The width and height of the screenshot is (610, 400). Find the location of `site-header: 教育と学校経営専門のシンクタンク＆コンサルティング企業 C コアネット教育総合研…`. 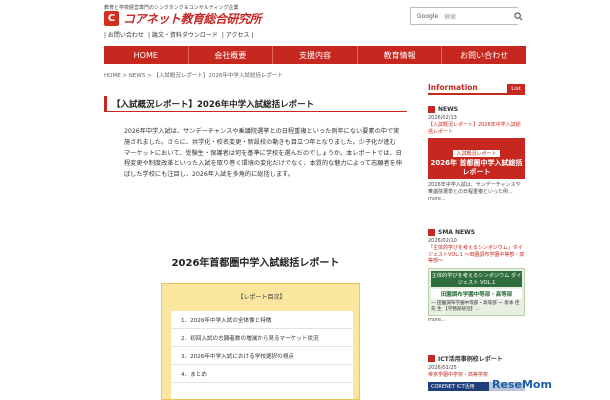

site-header: 教育と学校経営専門のシンクタンク＆コンサルティング企業 C コアネット教育総合研… is located at coordinates (305, 22).